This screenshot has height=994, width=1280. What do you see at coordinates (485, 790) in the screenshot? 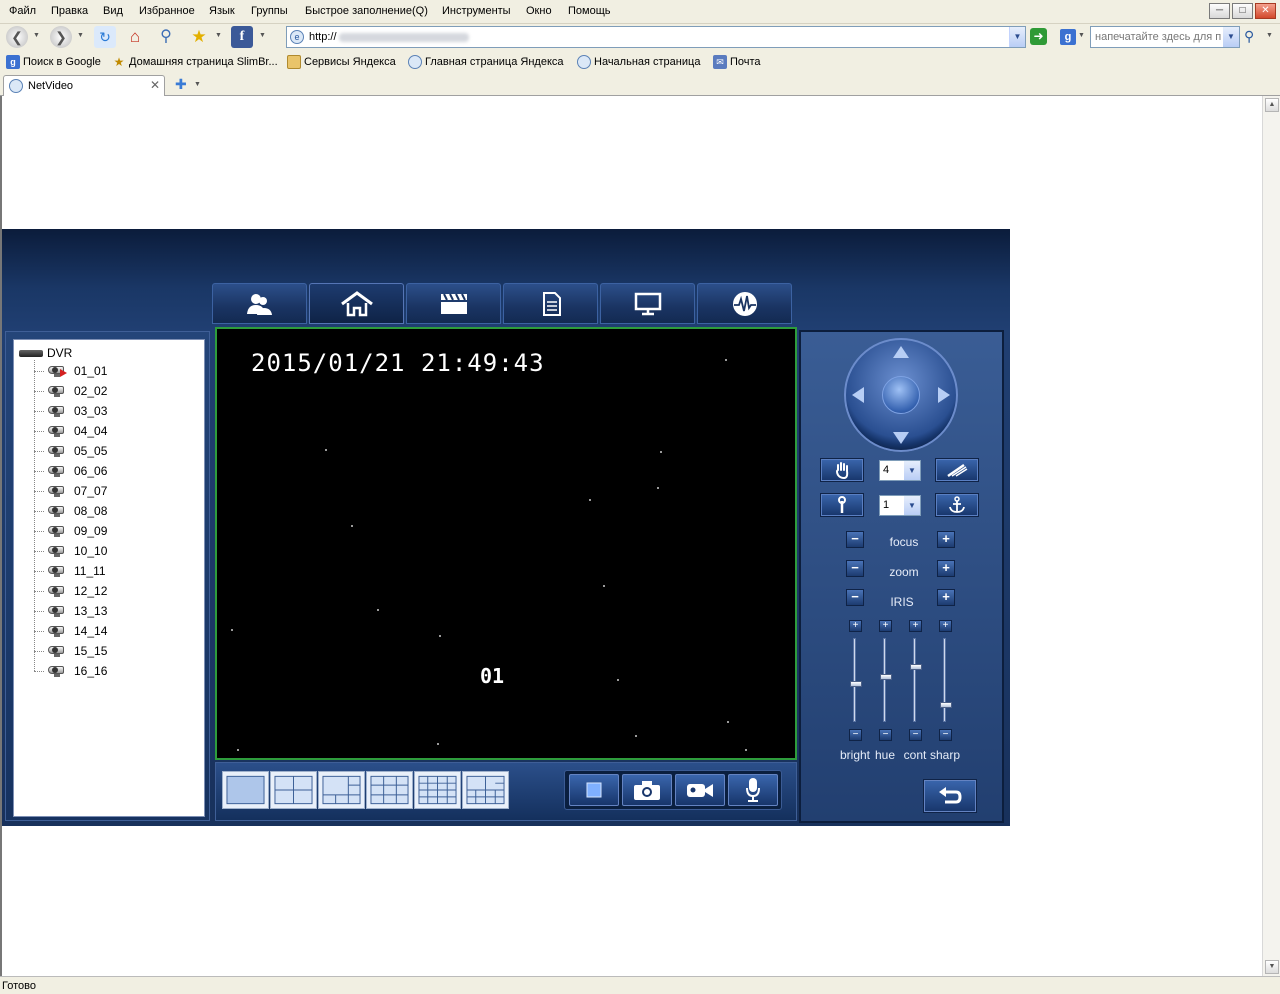
I see `layout-custom-button` at bounding box center [485, 790].